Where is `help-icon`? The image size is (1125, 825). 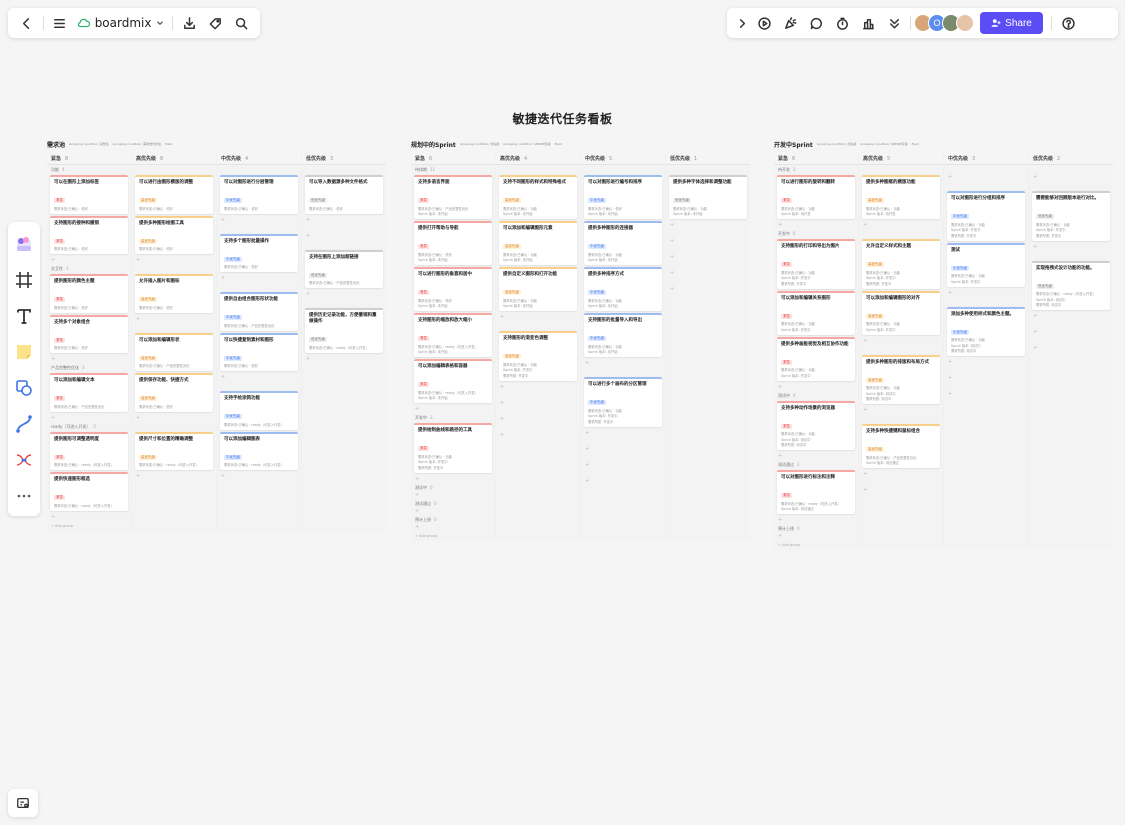 help-icon is located at coordinates (1068, 23).